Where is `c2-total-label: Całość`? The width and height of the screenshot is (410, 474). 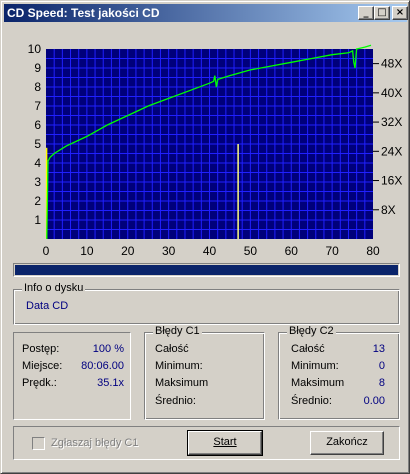 c2-total-label: Całość is located at coordinates (308, 349).